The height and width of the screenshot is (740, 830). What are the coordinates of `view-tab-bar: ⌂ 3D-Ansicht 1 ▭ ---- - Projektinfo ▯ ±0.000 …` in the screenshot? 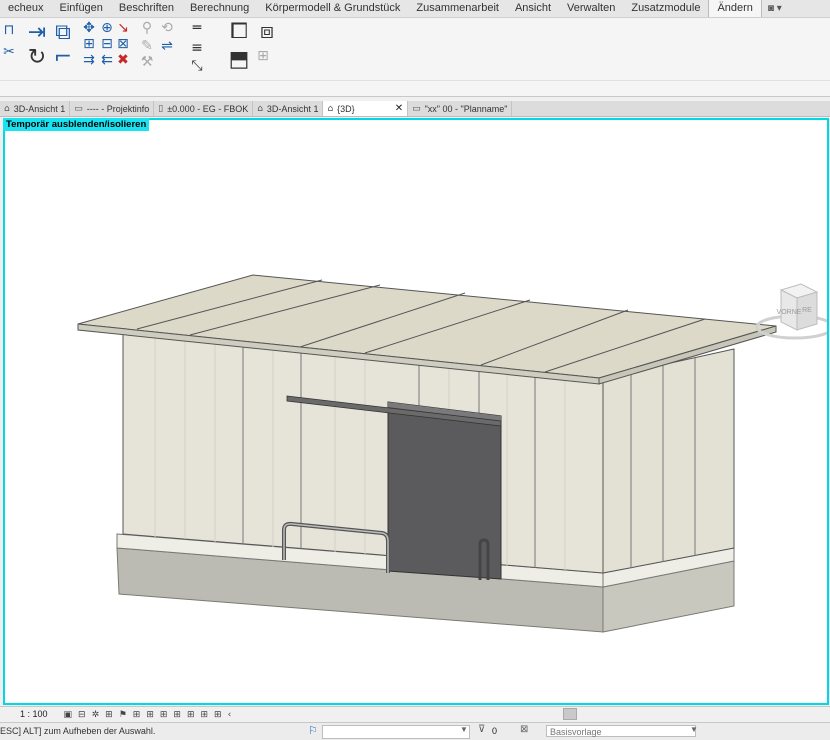 It's located at (415, 109).